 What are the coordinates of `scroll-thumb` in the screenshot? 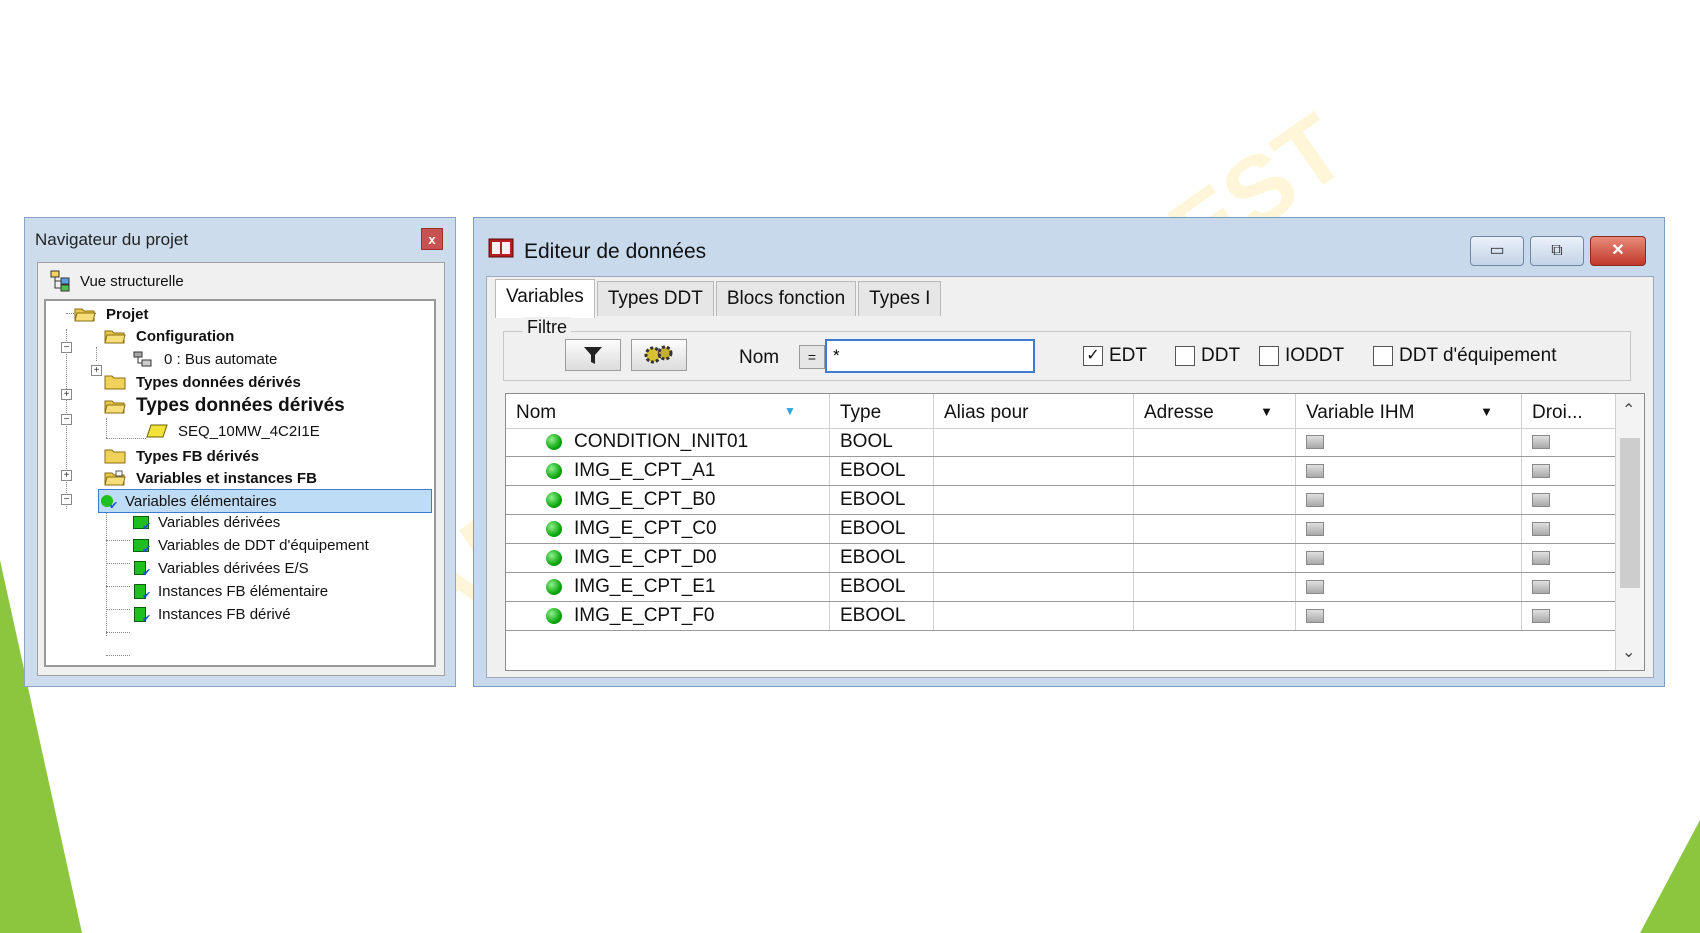 It's located at (1630, 513).